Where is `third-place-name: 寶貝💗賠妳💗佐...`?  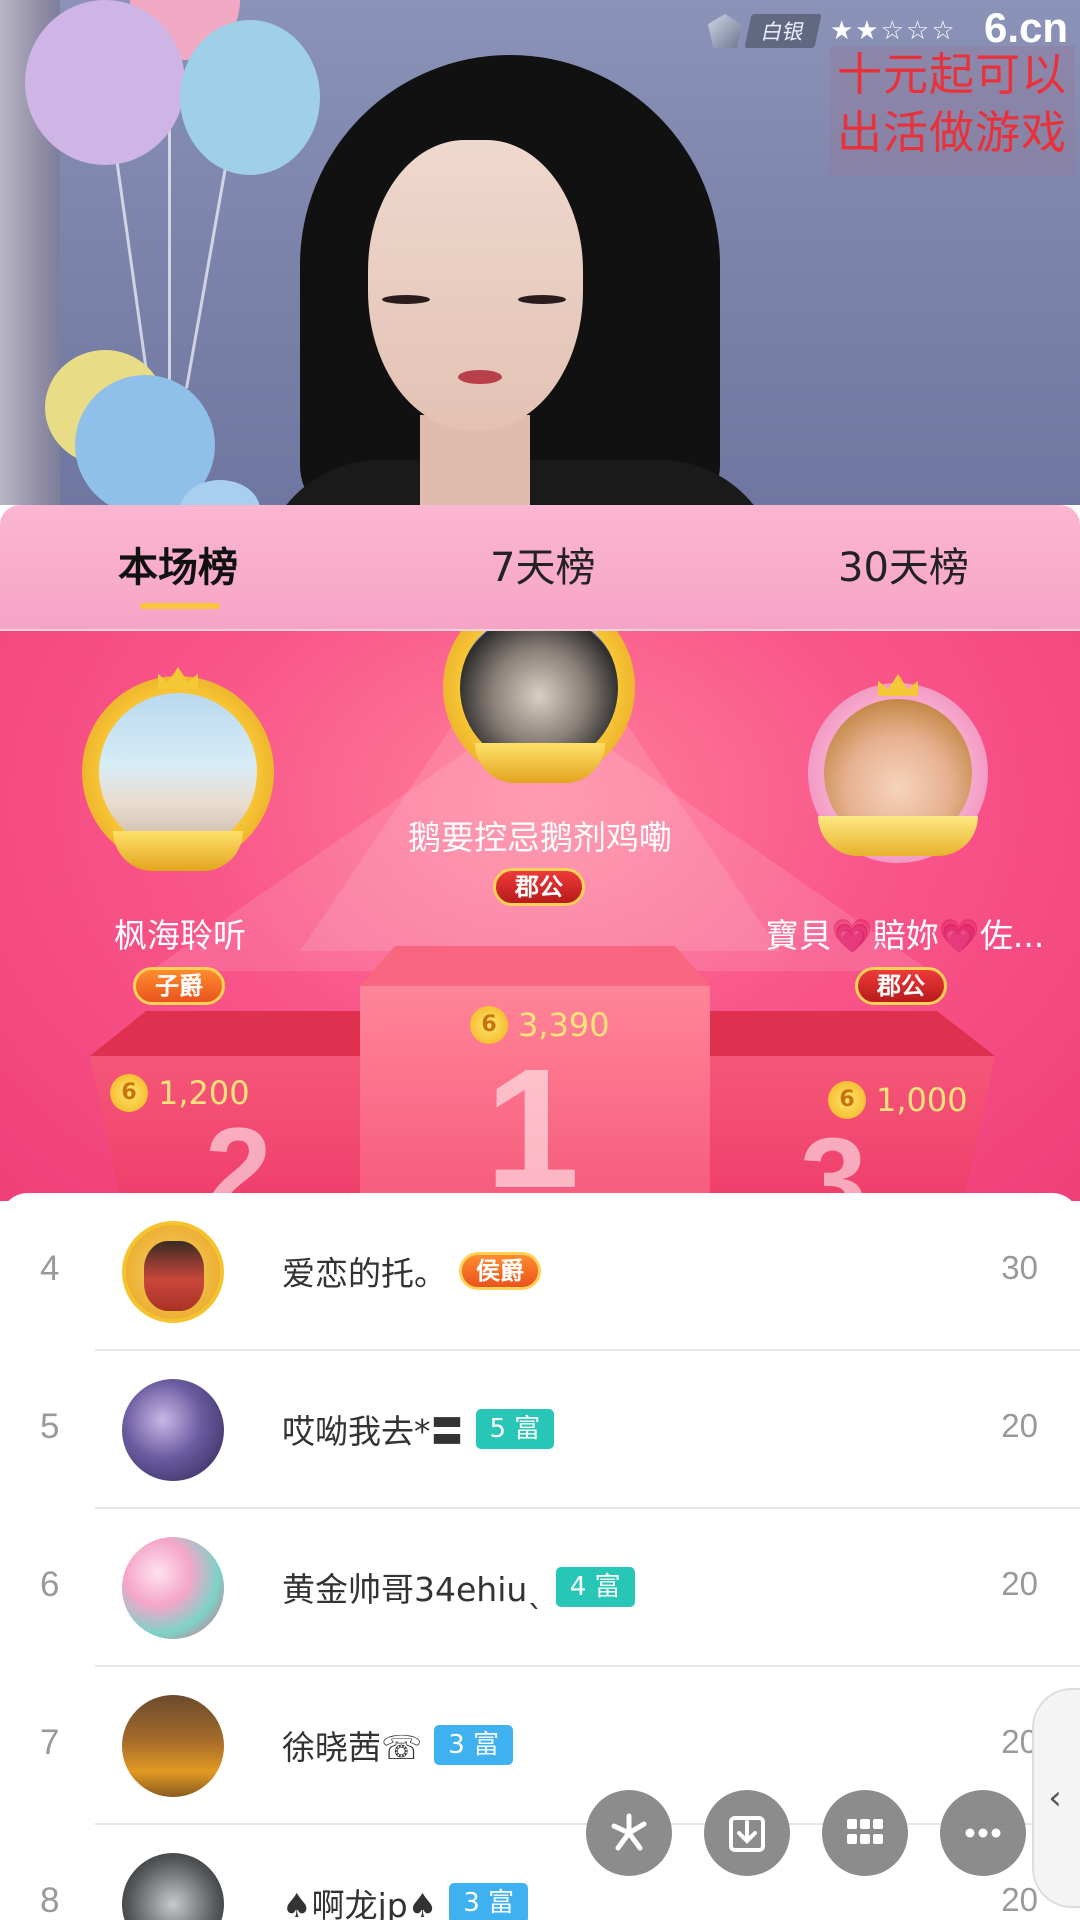
third-place-name: 寶貝💗賠妳💗佐... is located at coordinates (905, 935).